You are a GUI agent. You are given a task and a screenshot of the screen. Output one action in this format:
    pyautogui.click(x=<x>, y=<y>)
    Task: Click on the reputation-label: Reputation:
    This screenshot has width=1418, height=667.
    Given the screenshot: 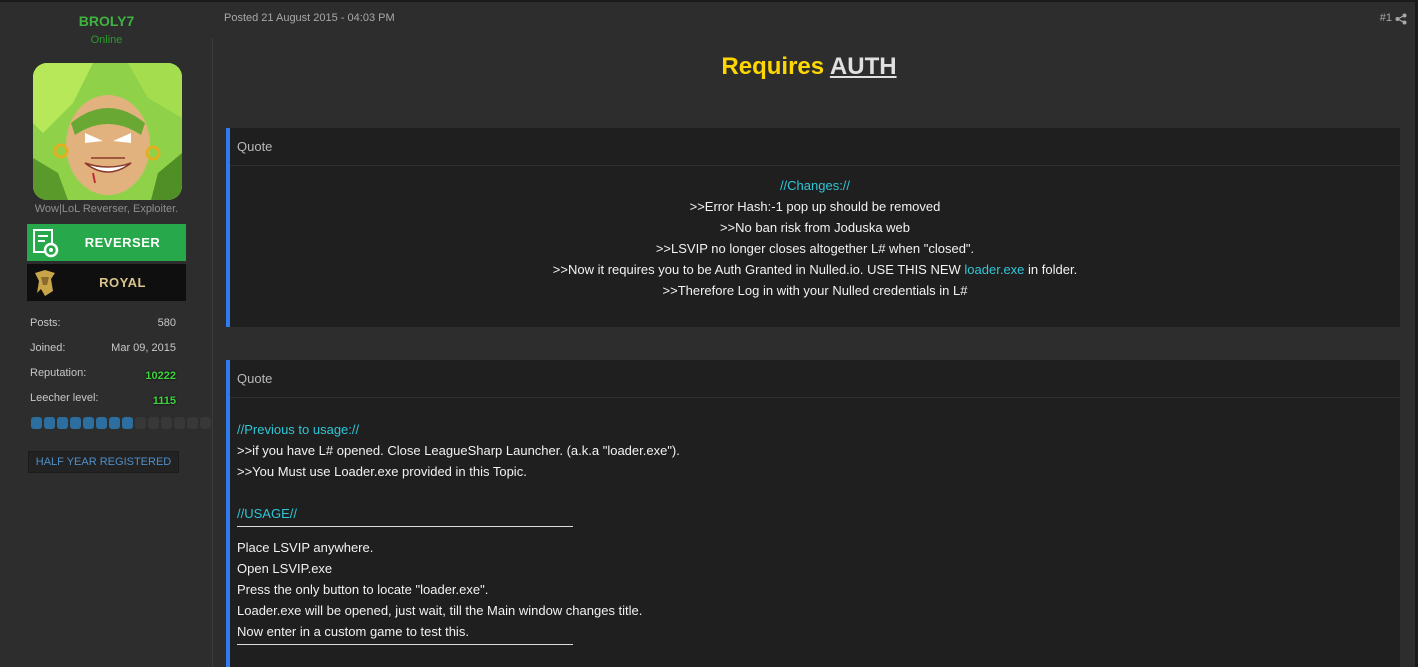 What is the action you would take?
    pyautogui.click(x=58, y=373)
    